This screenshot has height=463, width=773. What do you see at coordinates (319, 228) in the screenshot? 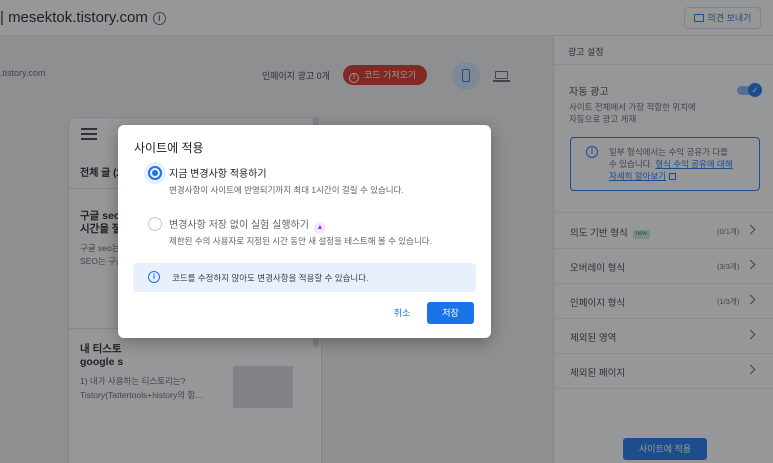
I see `experiment-flask-icon: ▲` at bounding box center [319, 228].